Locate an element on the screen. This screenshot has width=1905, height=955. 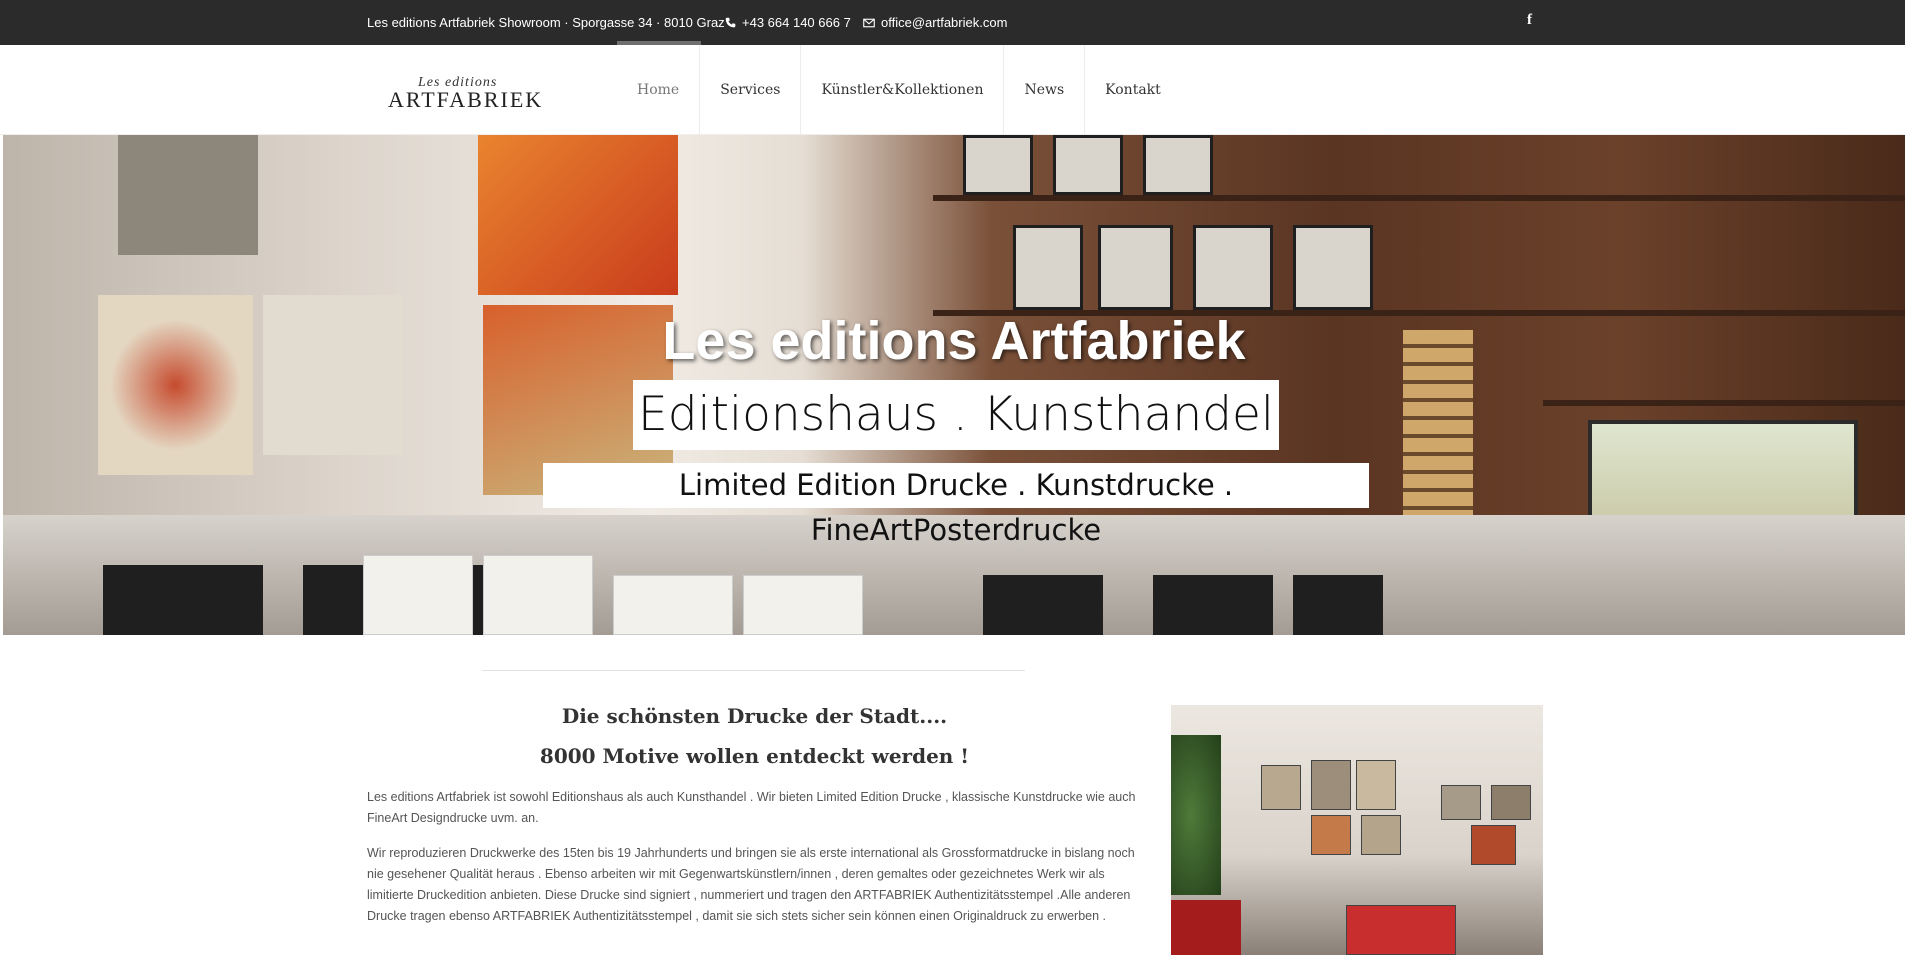
hero-poster-shoe is located at coordinates (578, 215).